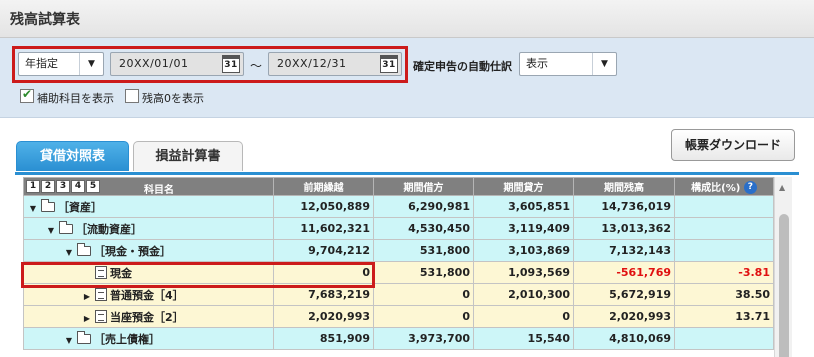  I want to click on show-subaccount-checkbox, so click(27, 95).